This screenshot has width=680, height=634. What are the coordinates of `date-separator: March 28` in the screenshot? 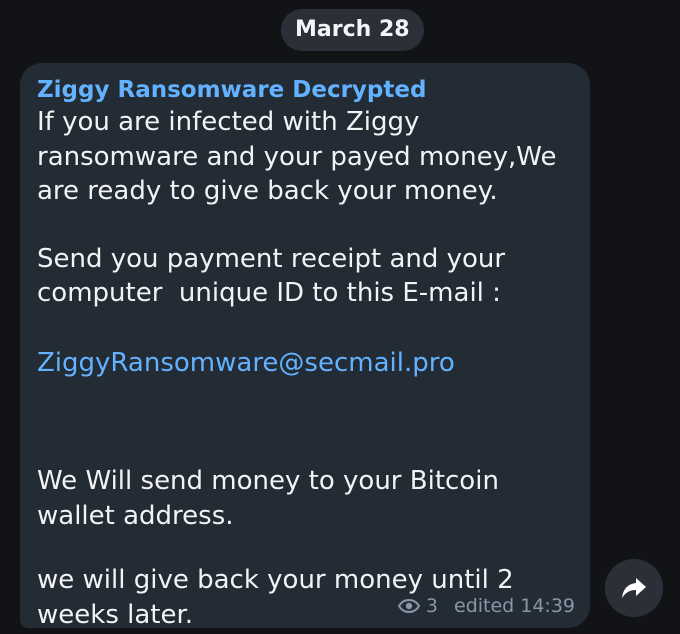 It's located at (352, 30).